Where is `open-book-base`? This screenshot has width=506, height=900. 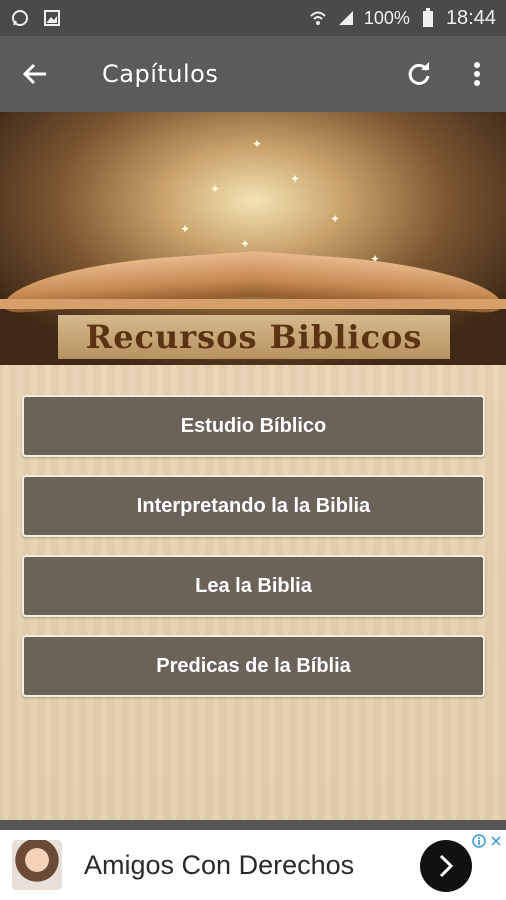 open-book-base is located at coordinates (253, 304).